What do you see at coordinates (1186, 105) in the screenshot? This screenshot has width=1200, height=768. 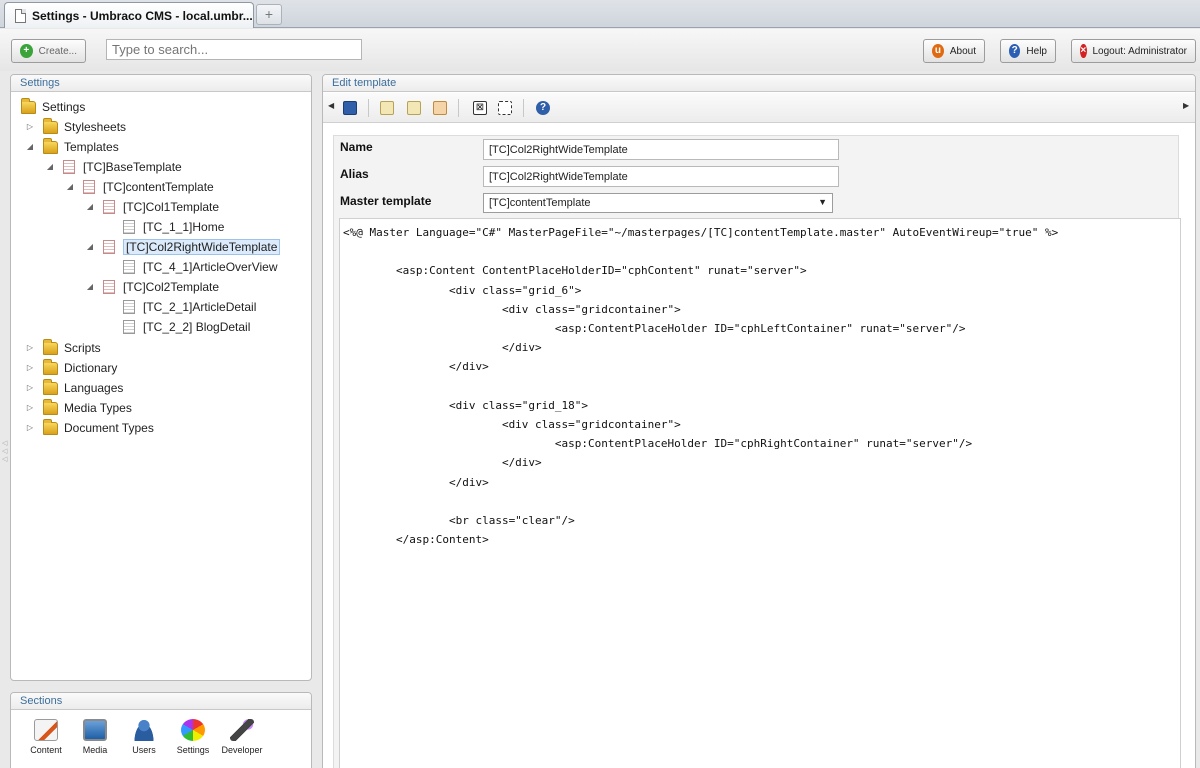 I see `scroll-right-icon: ▶` at bounding box center [1186, 105].